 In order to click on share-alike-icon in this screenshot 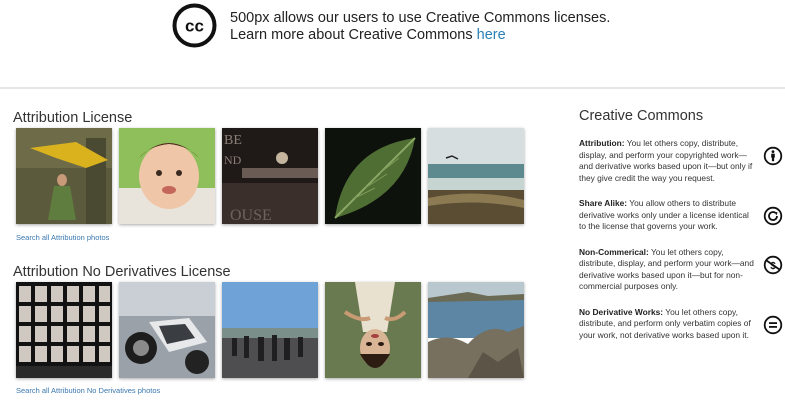, I will do `click(773, 216)`.